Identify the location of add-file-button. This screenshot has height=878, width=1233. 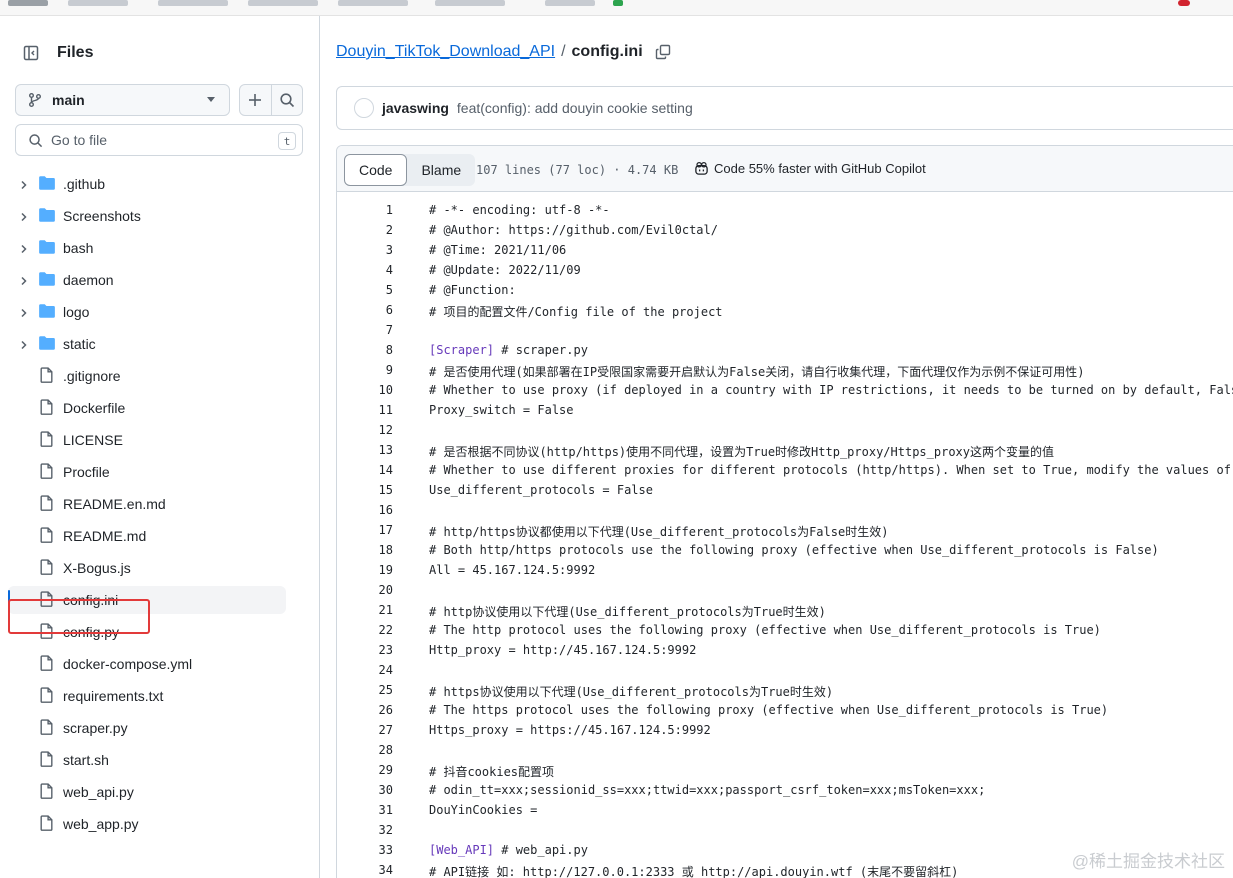
(255, 100).